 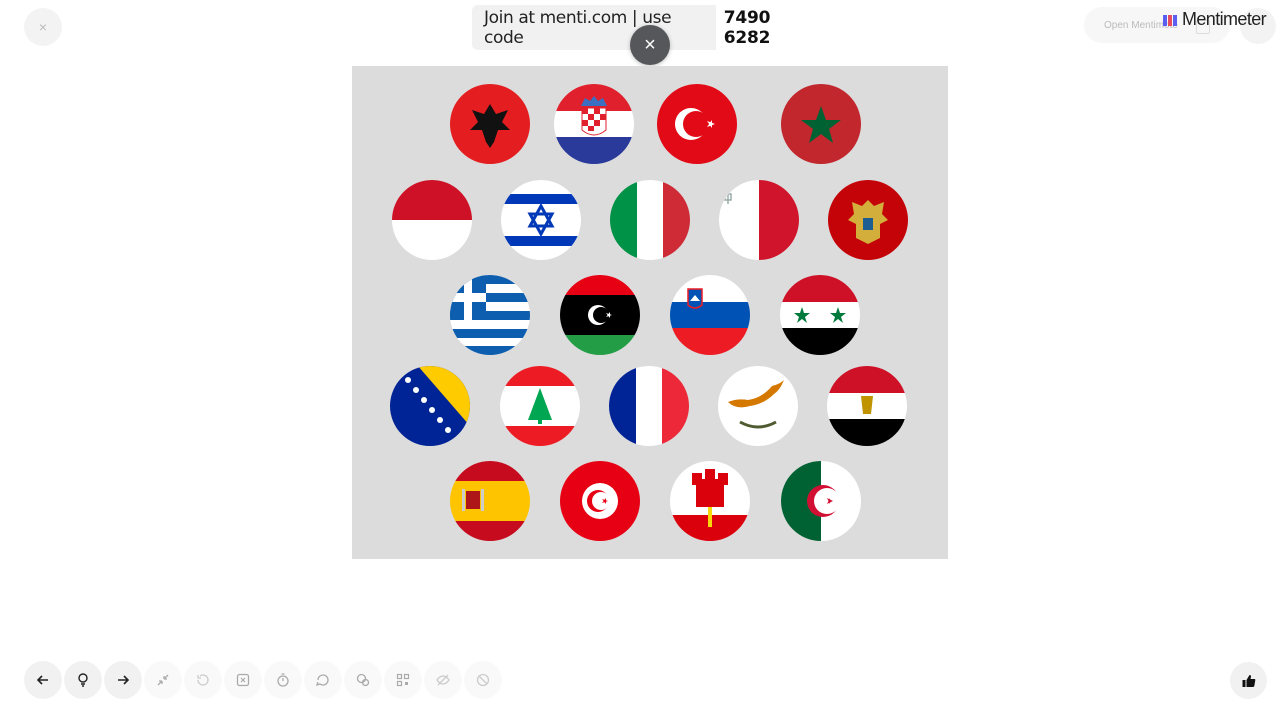 I want to click on thumbs-up-icon, so click(x=1248, y=680).